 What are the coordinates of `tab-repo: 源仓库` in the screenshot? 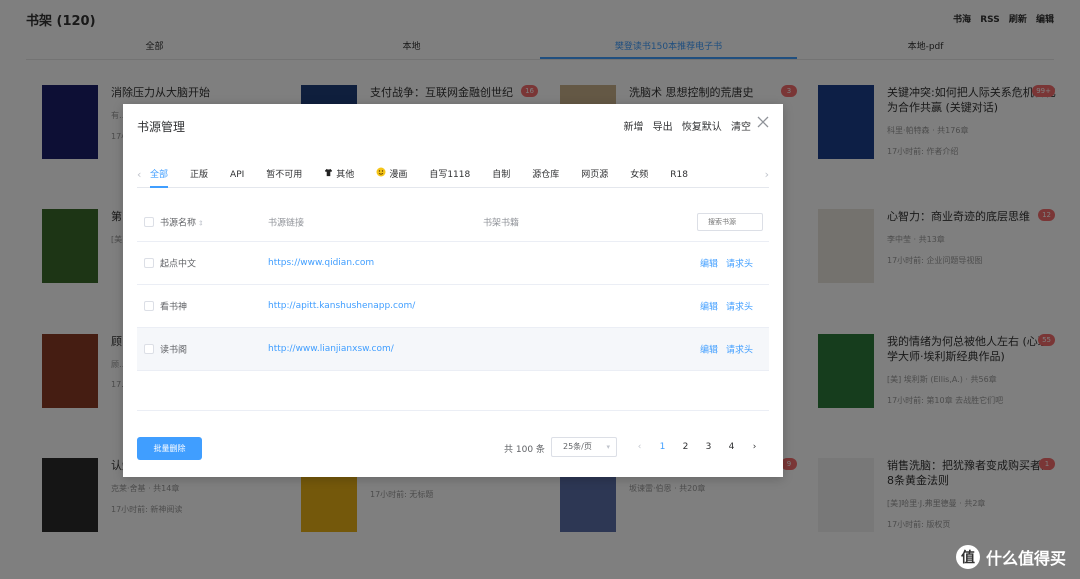 It's located at (545, 177).